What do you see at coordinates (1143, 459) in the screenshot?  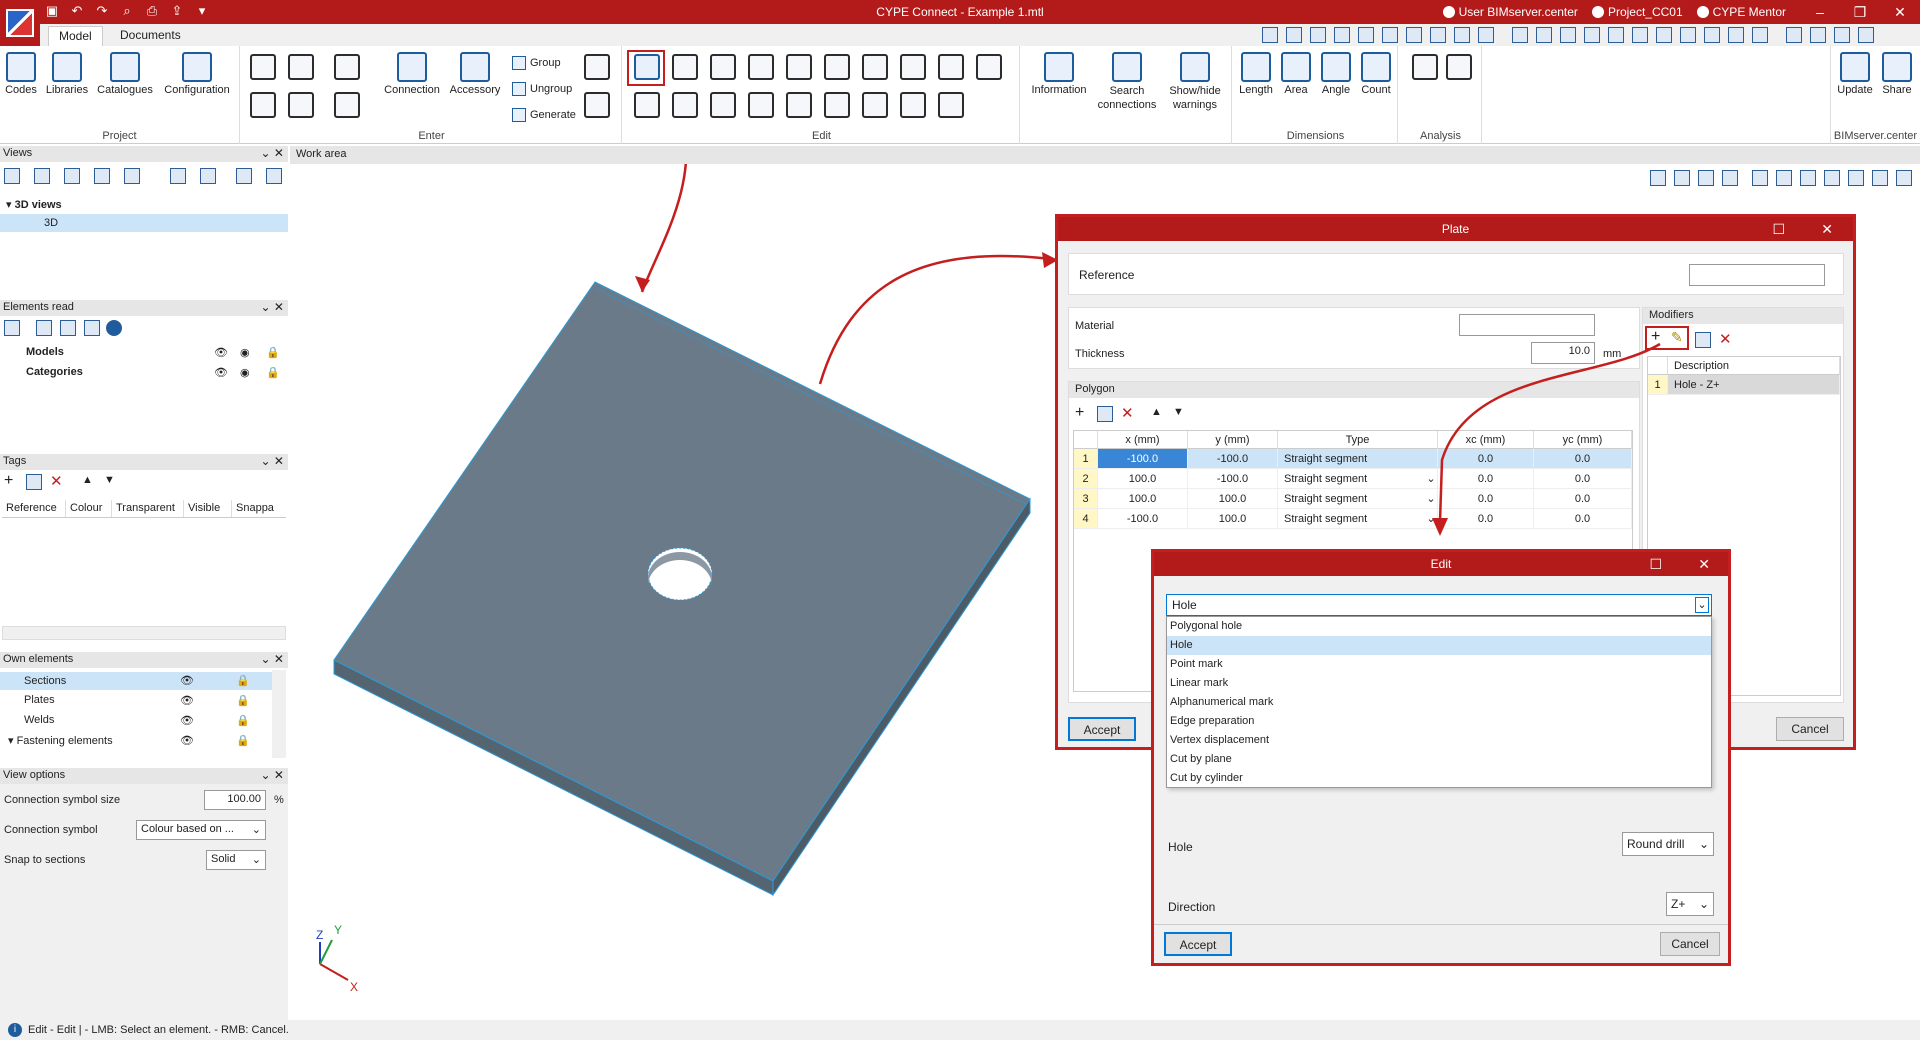 I see `table-cell: -100.0` at bounding box center [1143, 459].